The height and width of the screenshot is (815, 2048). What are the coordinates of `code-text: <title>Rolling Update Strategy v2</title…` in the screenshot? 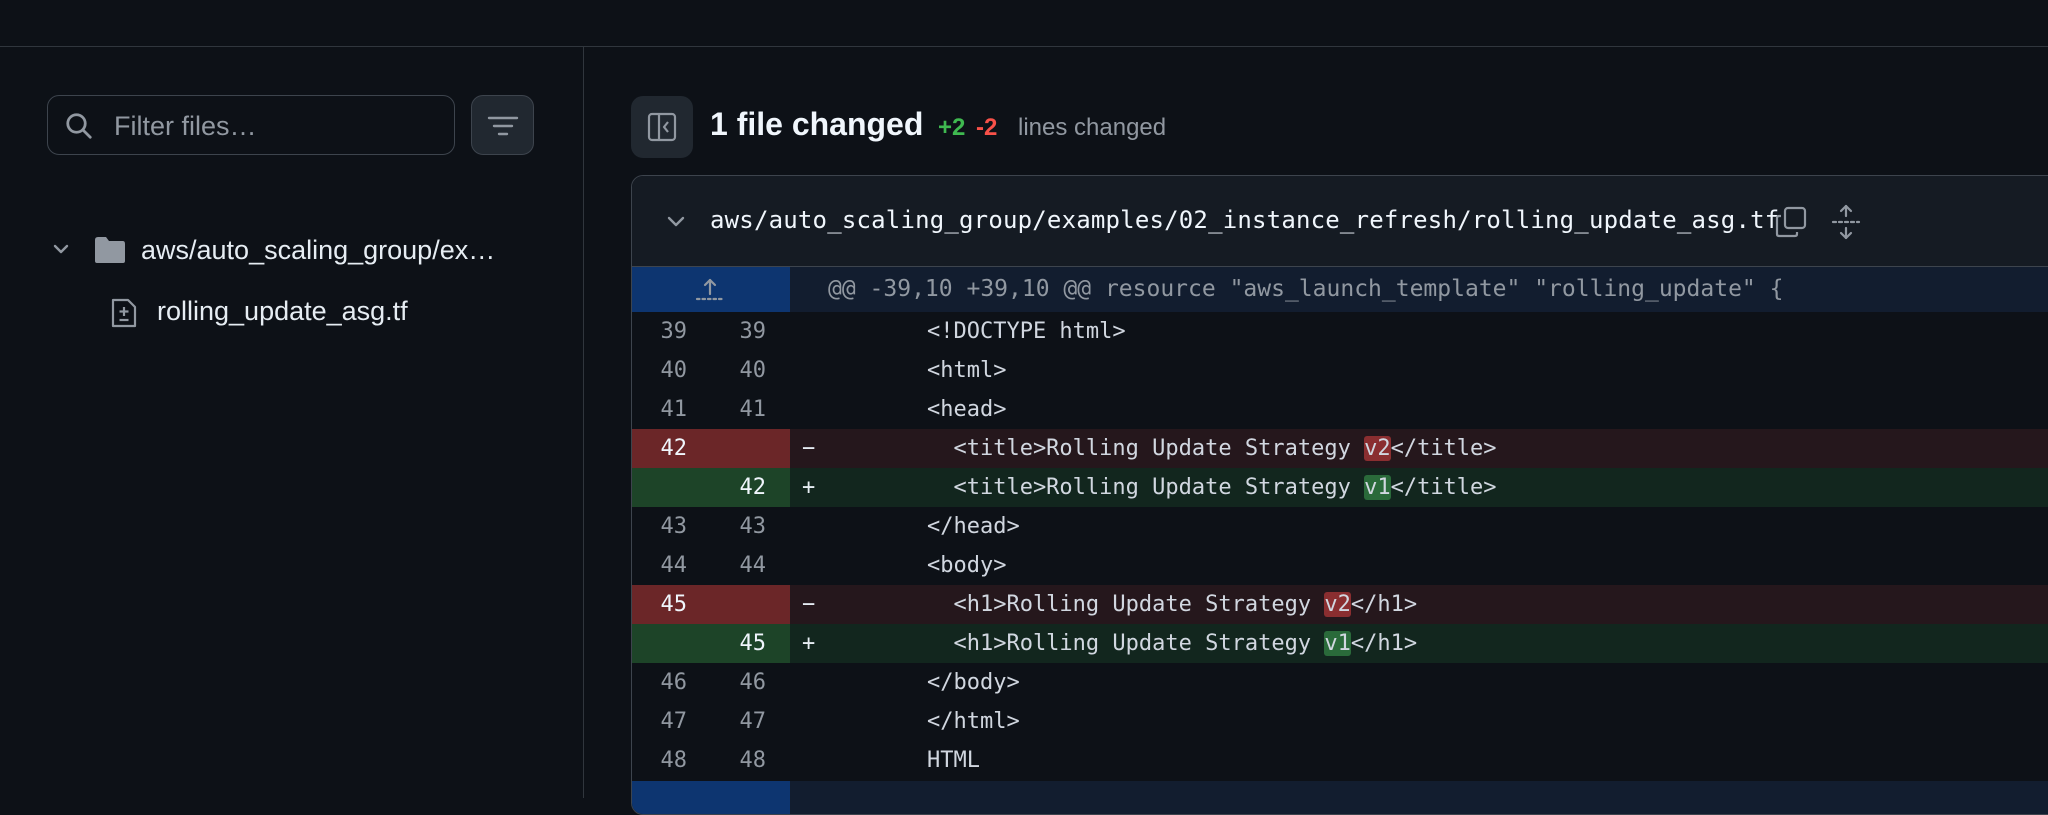 It's located at (1185, 448).